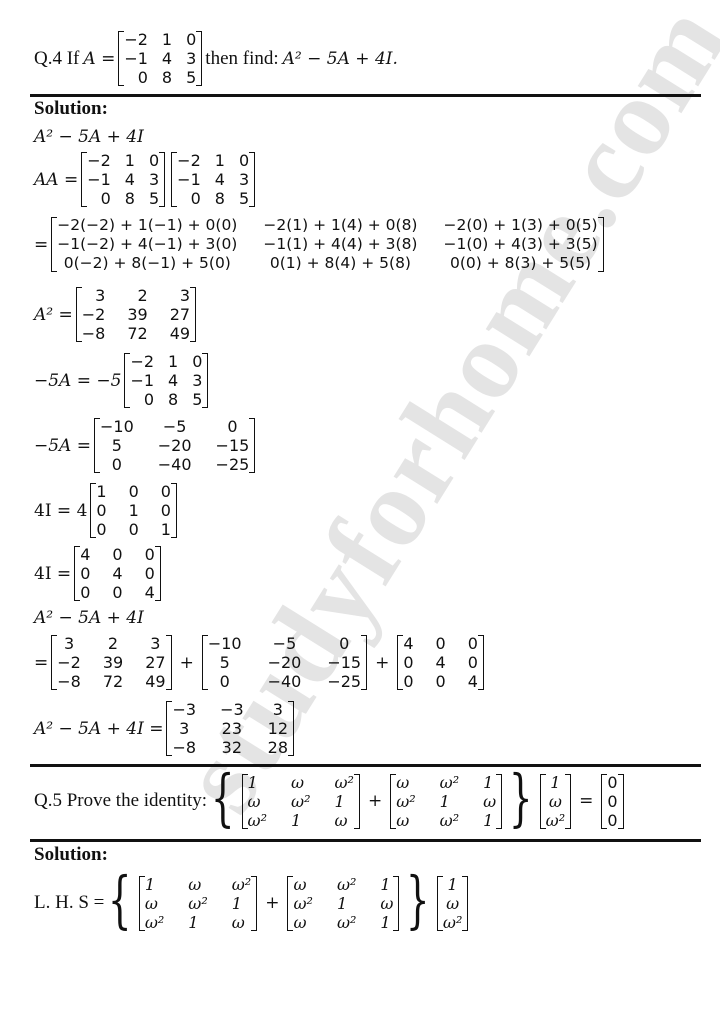 Image resolution: width=720 pixels, height=1018 pixels. I want to click on matrix-minus-5a: −10 −5 0 5 −20 −15 0 −40 −25, so click(284, 662).